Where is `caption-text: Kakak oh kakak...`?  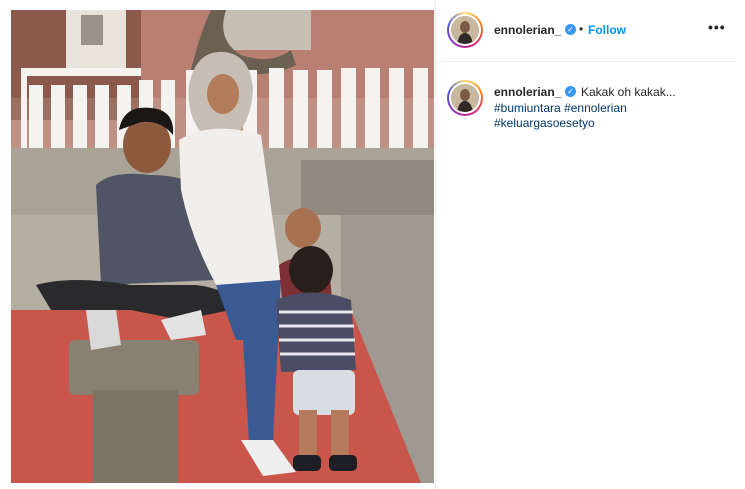 caption-text: Kakak oh kakak... is located at coordinates (628, 92).